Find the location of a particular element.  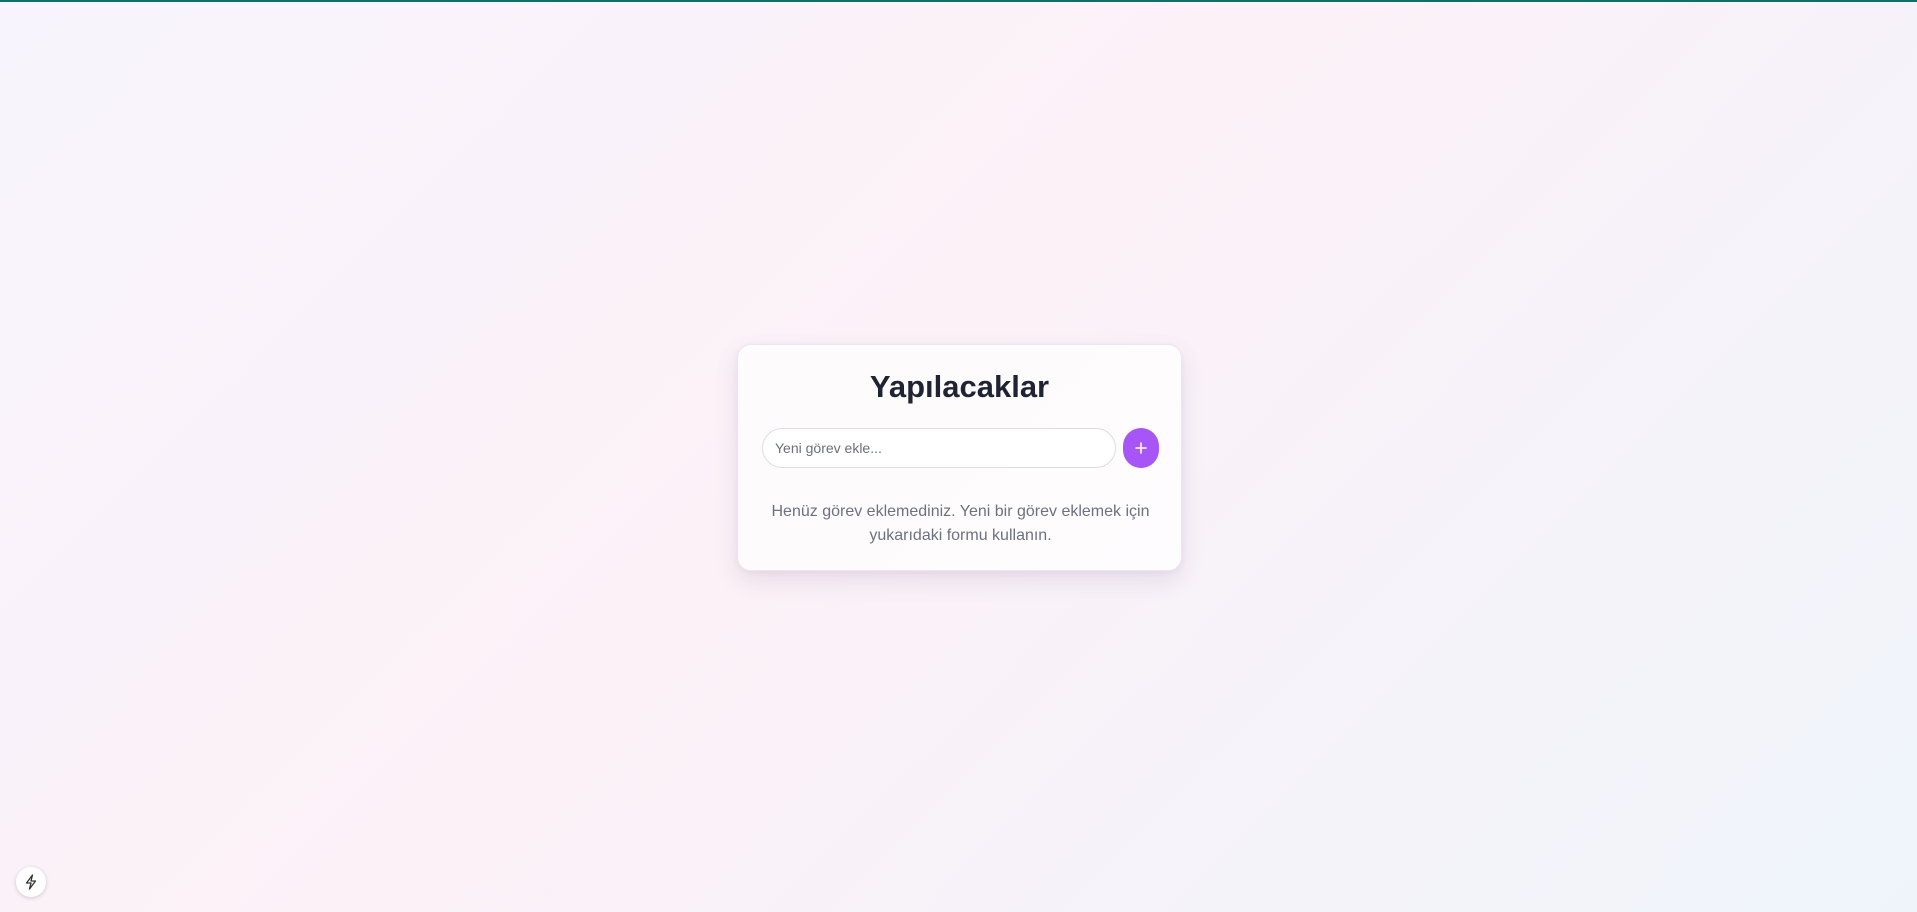

plus-icon is located at coordinates (1141, 448).